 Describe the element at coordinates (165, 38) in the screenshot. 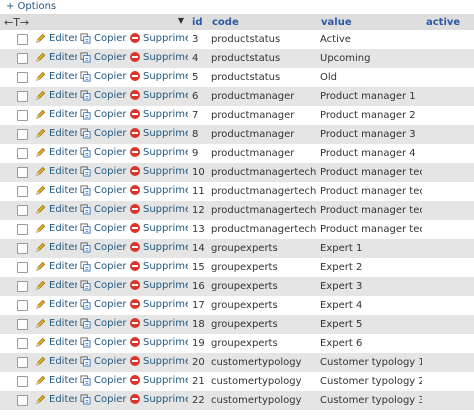

I see `delete-label: Supprimer` at that location.